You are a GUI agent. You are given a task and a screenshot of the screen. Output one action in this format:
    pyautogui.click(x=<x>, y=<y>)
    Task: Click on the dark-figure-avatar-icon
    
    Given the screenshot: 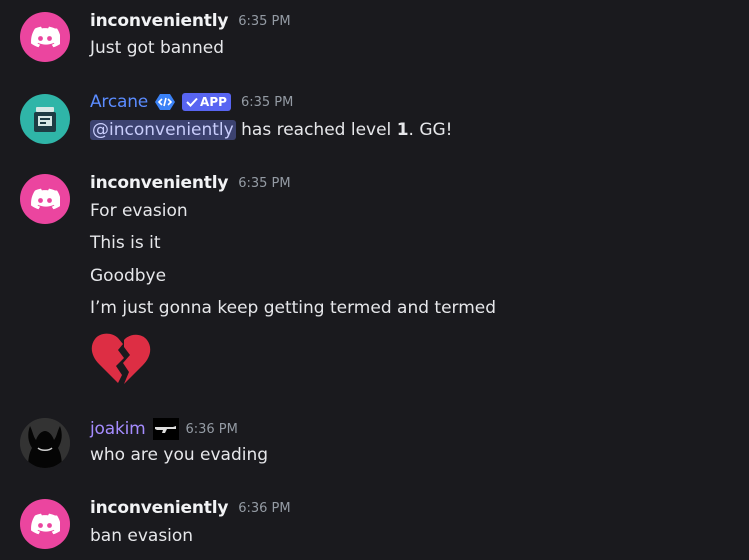 What is the action you would take?
    pyautogui.click(x=45, y=443)
    